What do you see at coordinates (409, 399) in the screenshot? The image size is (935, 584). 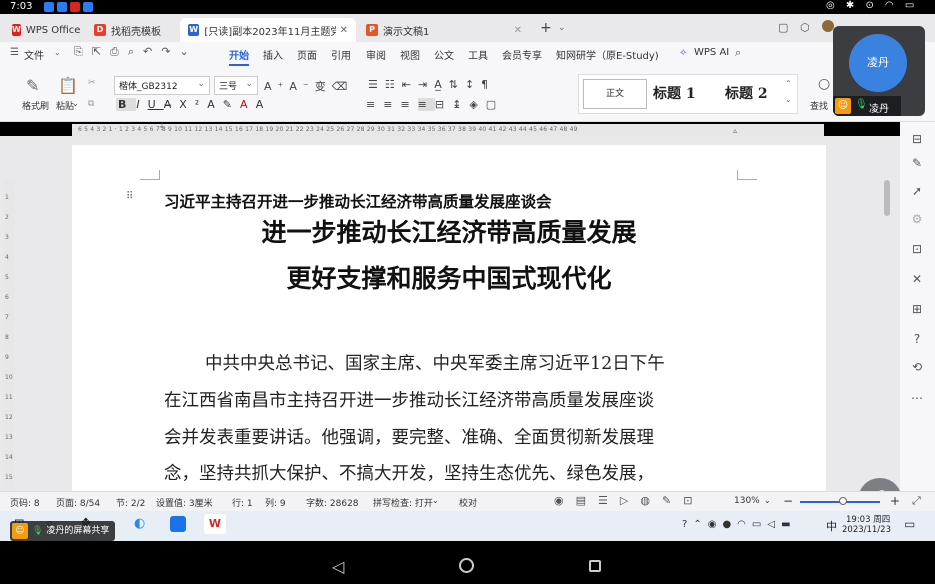 I see `doc-paragraph-line: 在江西省南昌市主持召开进一步推动长江经济带高质量发展座谈` at bounding box center [409, 399].